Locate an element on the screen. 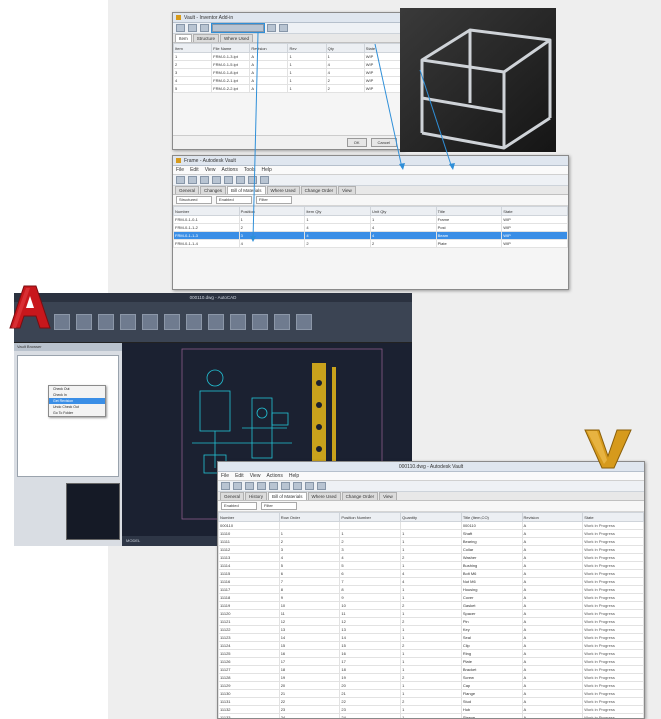 The image size is (661, 719). vault-logo is located at coordinates (608, 449).